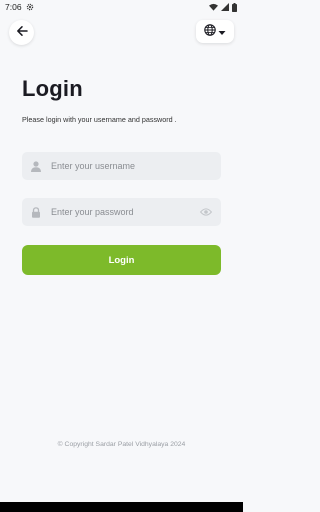 This screenshot has width=320, height=512. I want to click on username-field, so click(121, 166).